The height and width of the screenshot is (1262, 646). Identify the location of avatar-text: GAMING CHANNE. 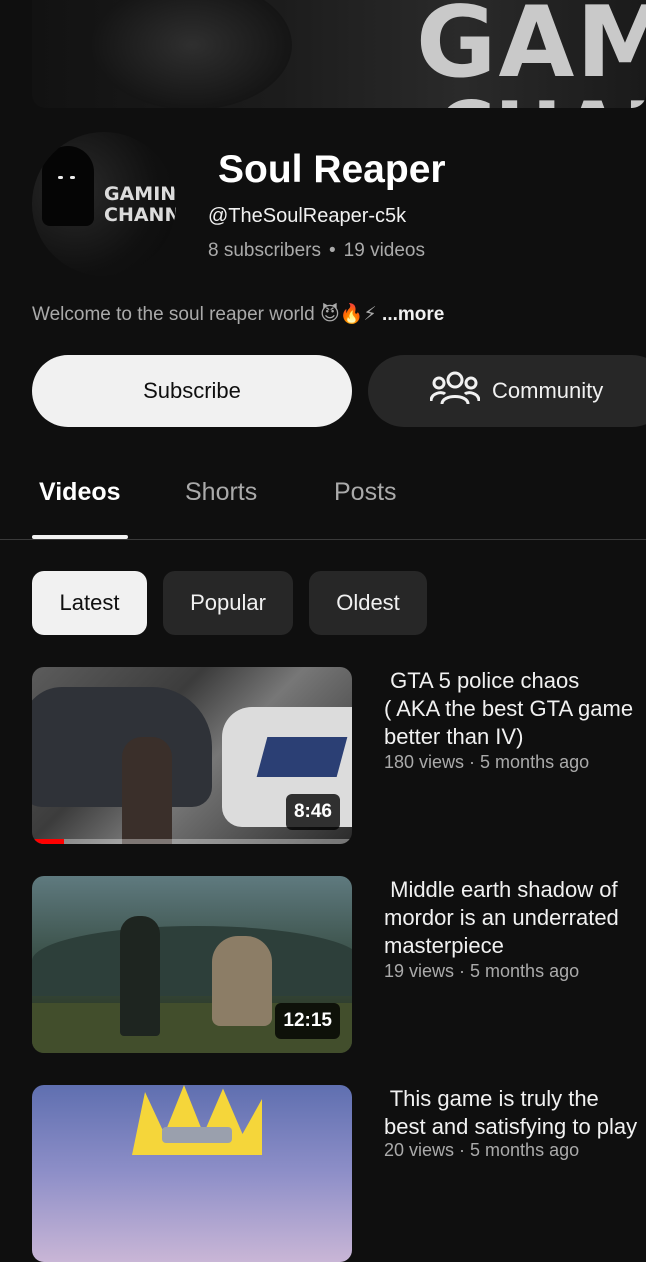
(140, 204).